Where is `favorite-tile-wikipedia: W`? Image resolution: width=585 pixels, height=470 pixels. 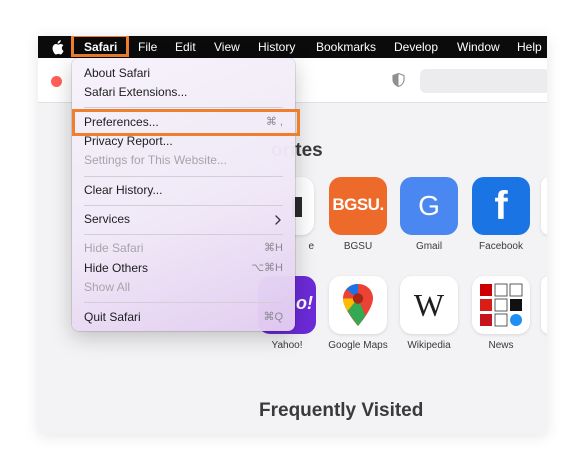 favorite-tile-wikipedia: W is located at coordinates (429, 305).